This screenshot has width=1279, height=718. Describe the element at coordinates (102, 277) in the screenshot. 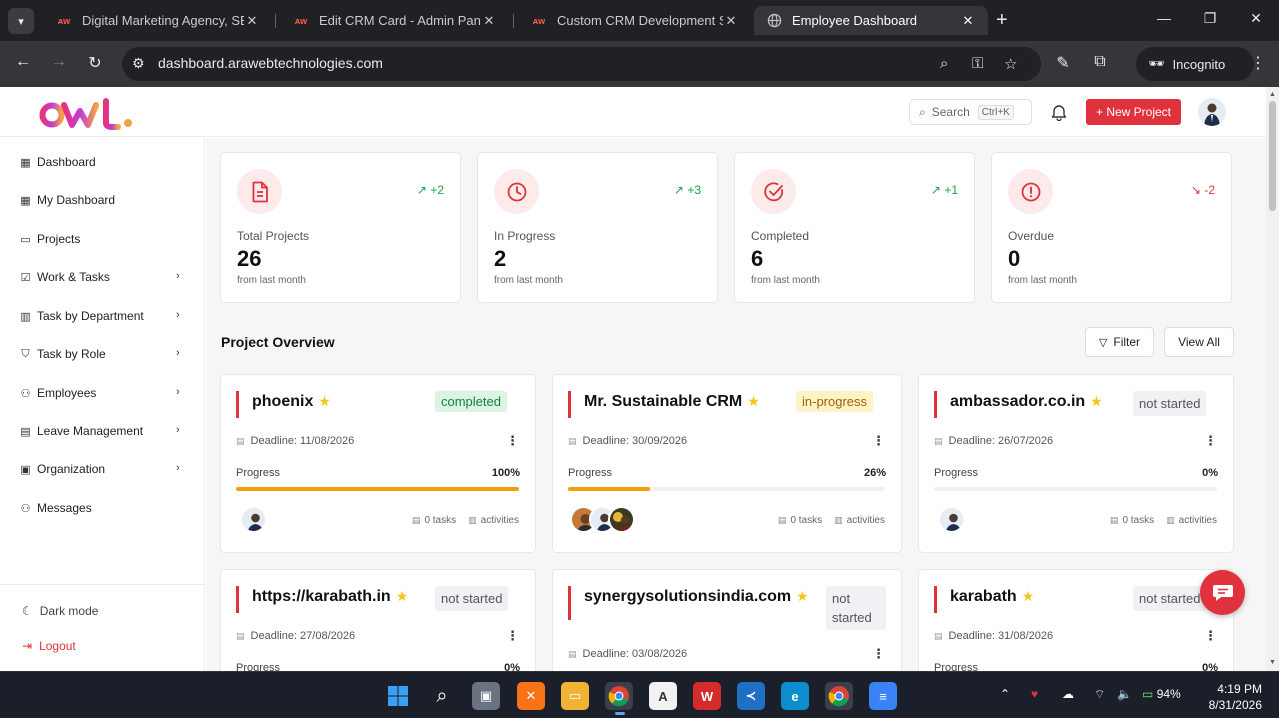

I see `sidebar-item-work-tasks: ☑ Work & Tasks ›` at that location.